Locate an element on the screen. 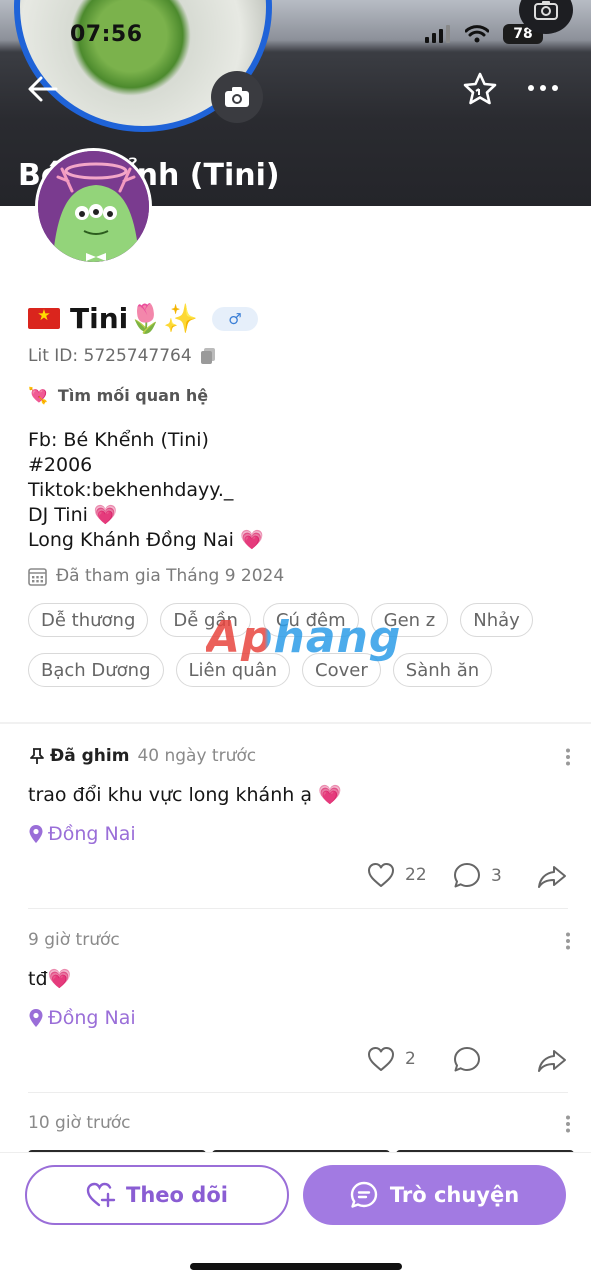 This screenshot has height=1280, width=591. follow-label: Theo dõi is located at coordinates (177, 1195).